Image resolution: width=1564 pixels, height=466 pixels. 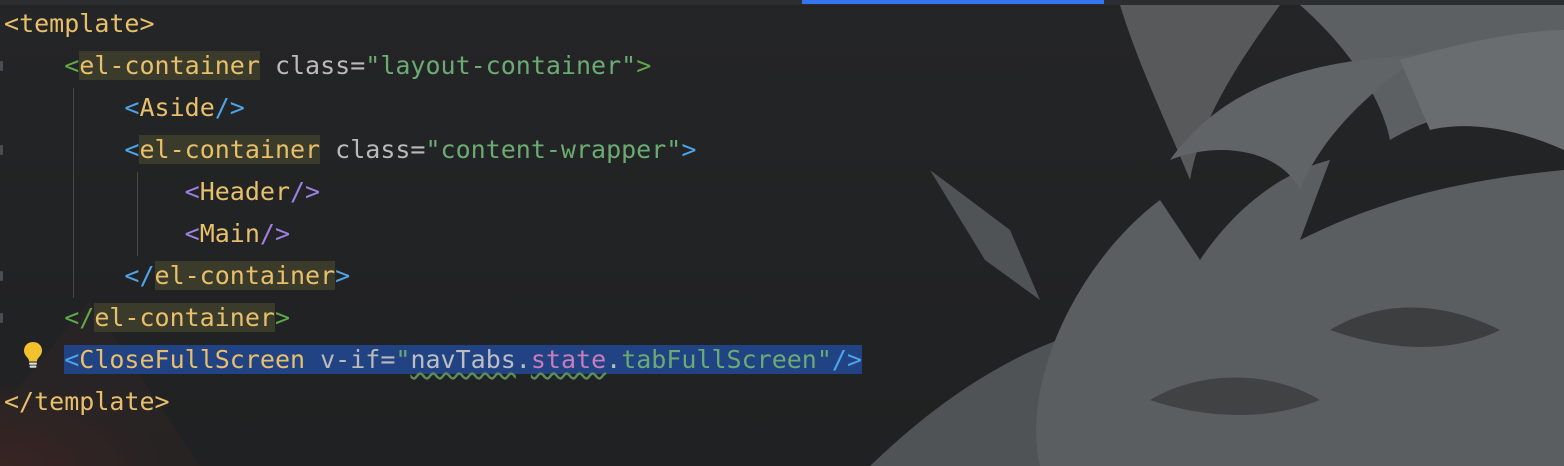 I want to click on tag-name: CloseFullScreen, so click(x=192, y=359).